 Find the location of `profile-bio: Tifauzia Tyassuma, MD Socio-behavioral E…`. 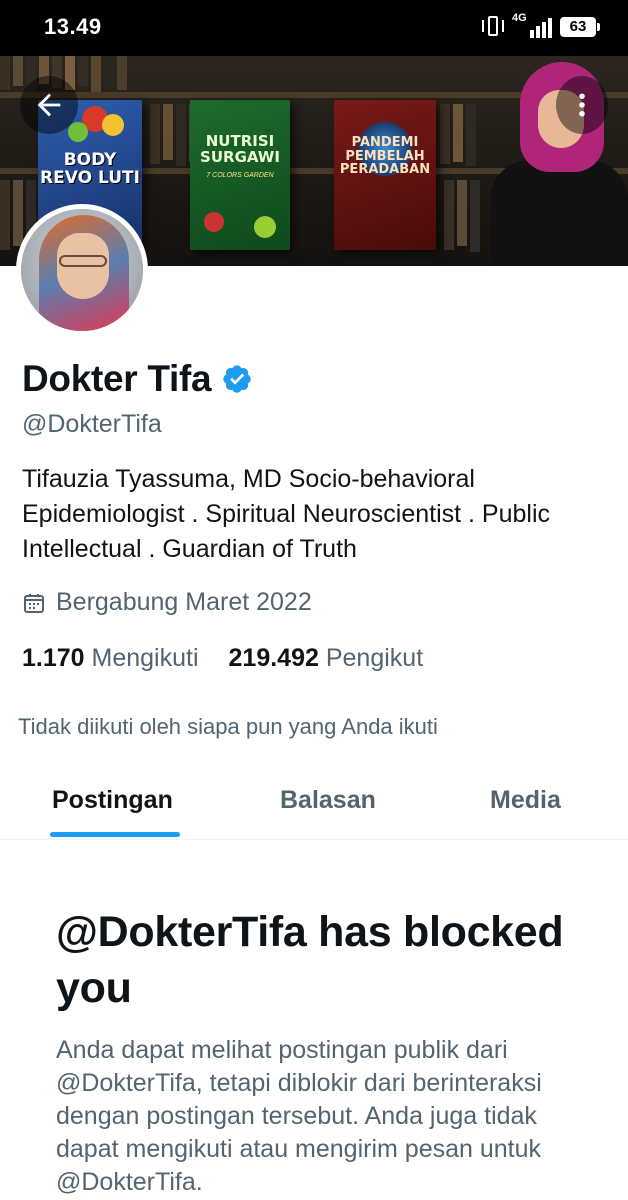

profile-bio: Tifauzia Tyassuma, MD Socio-behavioral E… is located at coordinates (286, 514).